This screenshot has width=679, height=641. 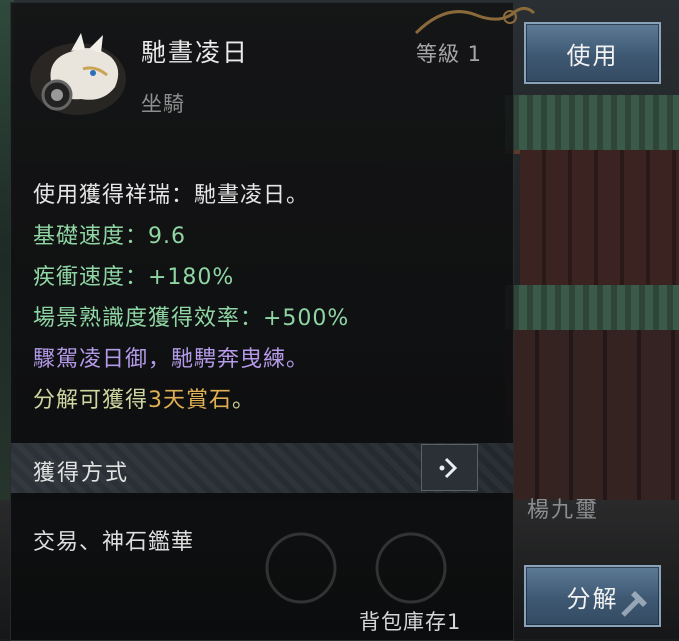 I want to click on acquire-expand-button, so click(x=449, y=467).